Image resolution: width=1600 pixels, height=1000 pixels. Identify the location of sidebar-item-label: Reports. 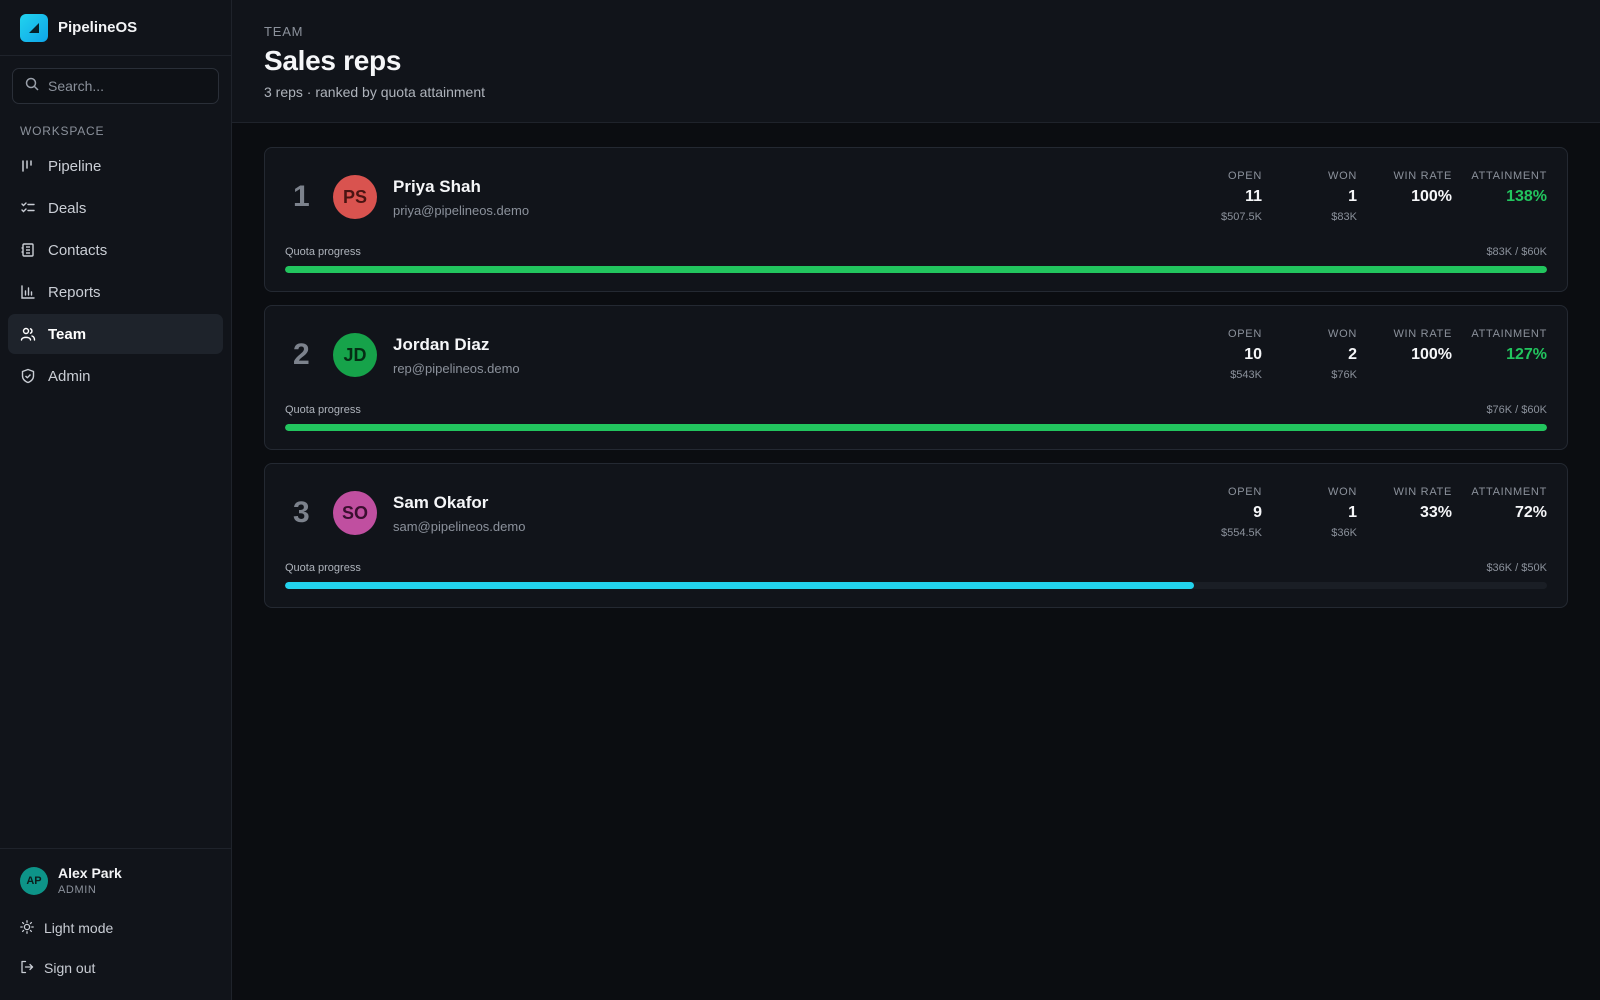
(74, 292).